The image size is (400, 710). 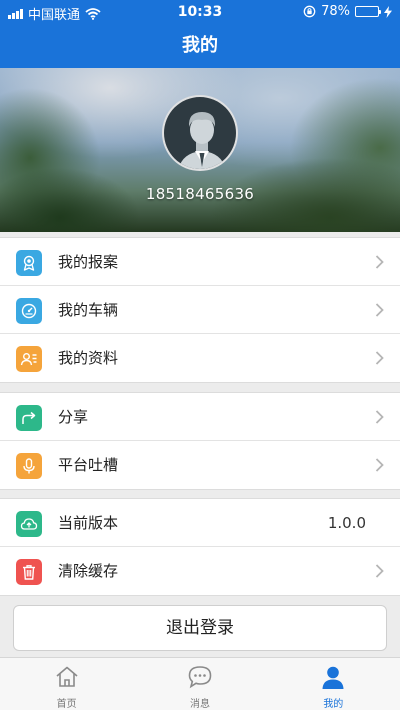 What do you see at coordinates (200, 358) in the screenshot?
I see `menu-item-my-profile: 我的资料` at bounding box center [200, 358].